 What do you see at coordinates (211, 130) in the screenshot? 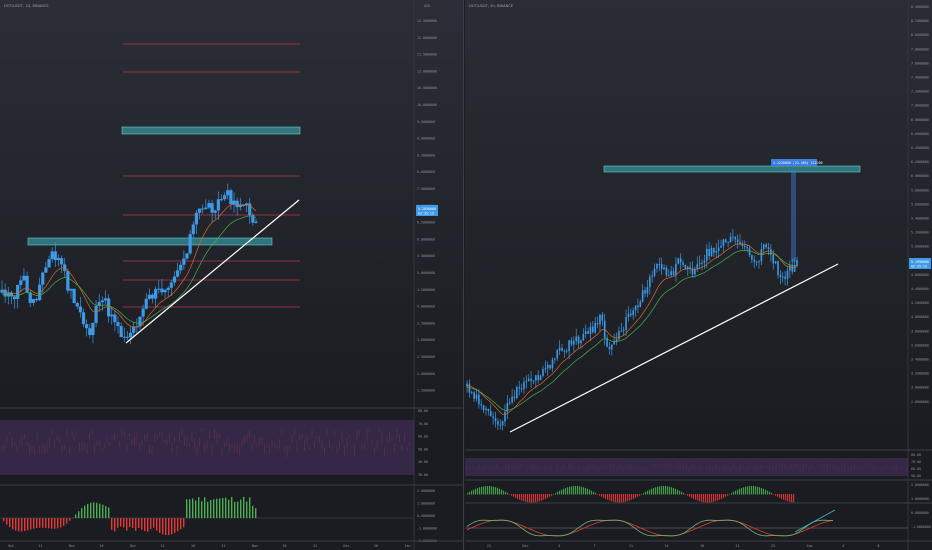
I see `resistance-zone` at bounding box center [211, 130].